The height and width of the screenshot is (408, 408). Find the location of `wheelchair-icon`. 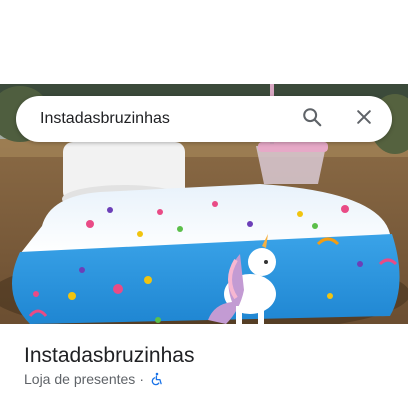

wheelchair-icon is located at coordinates (157, 379).